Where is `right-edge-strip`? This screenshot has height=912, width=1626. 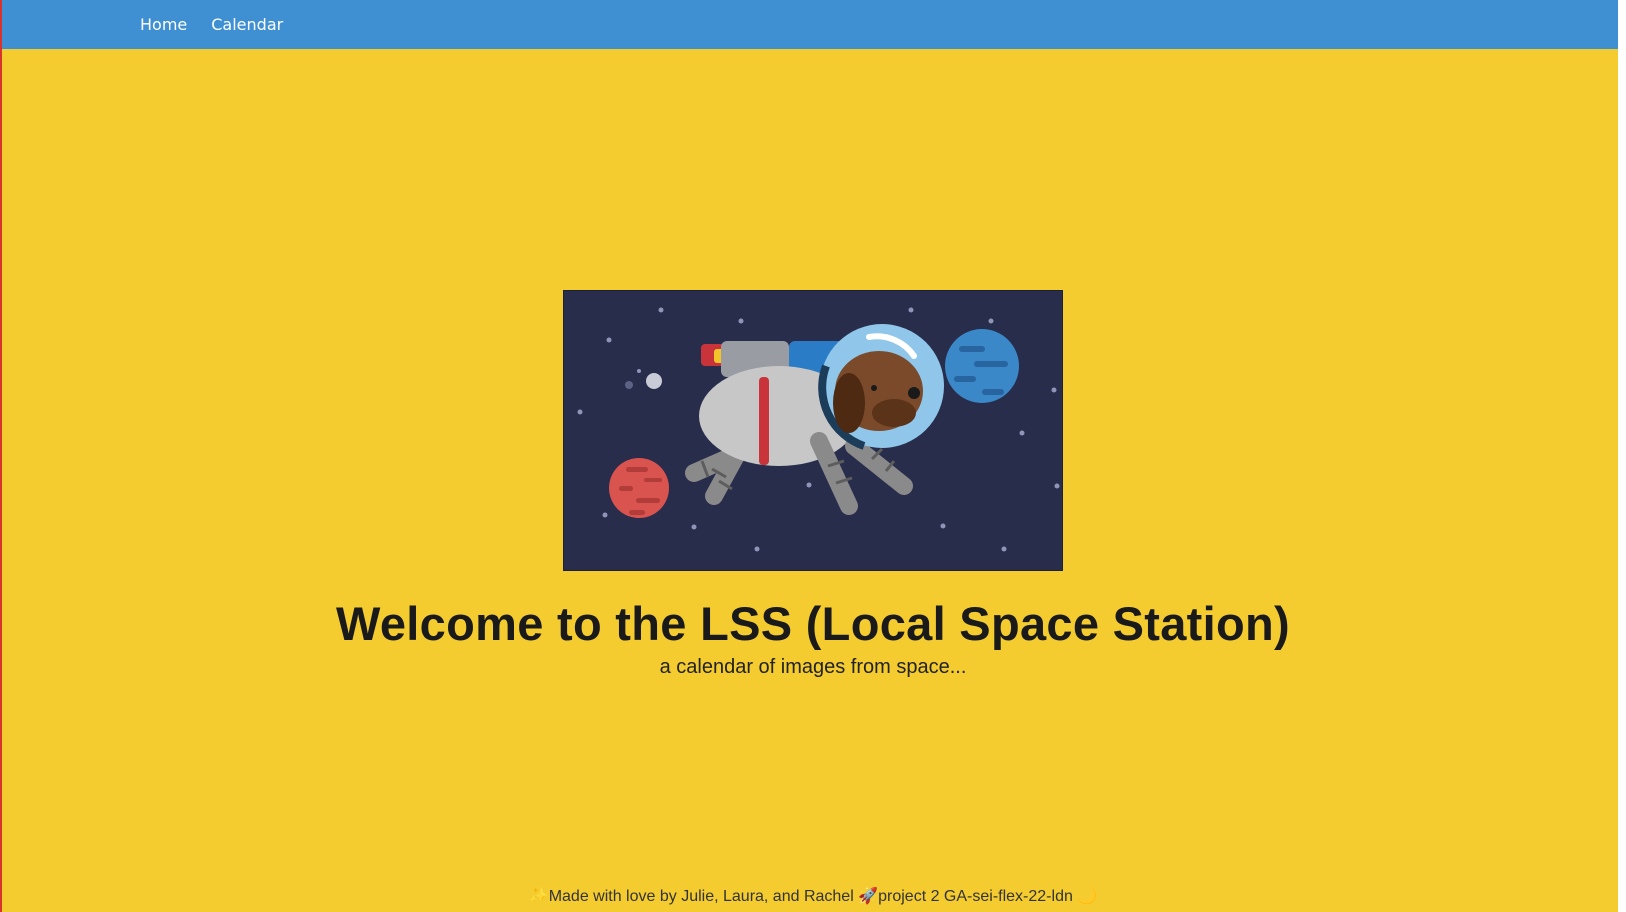 right-edge-strip is located at coordinates (1622, 456).